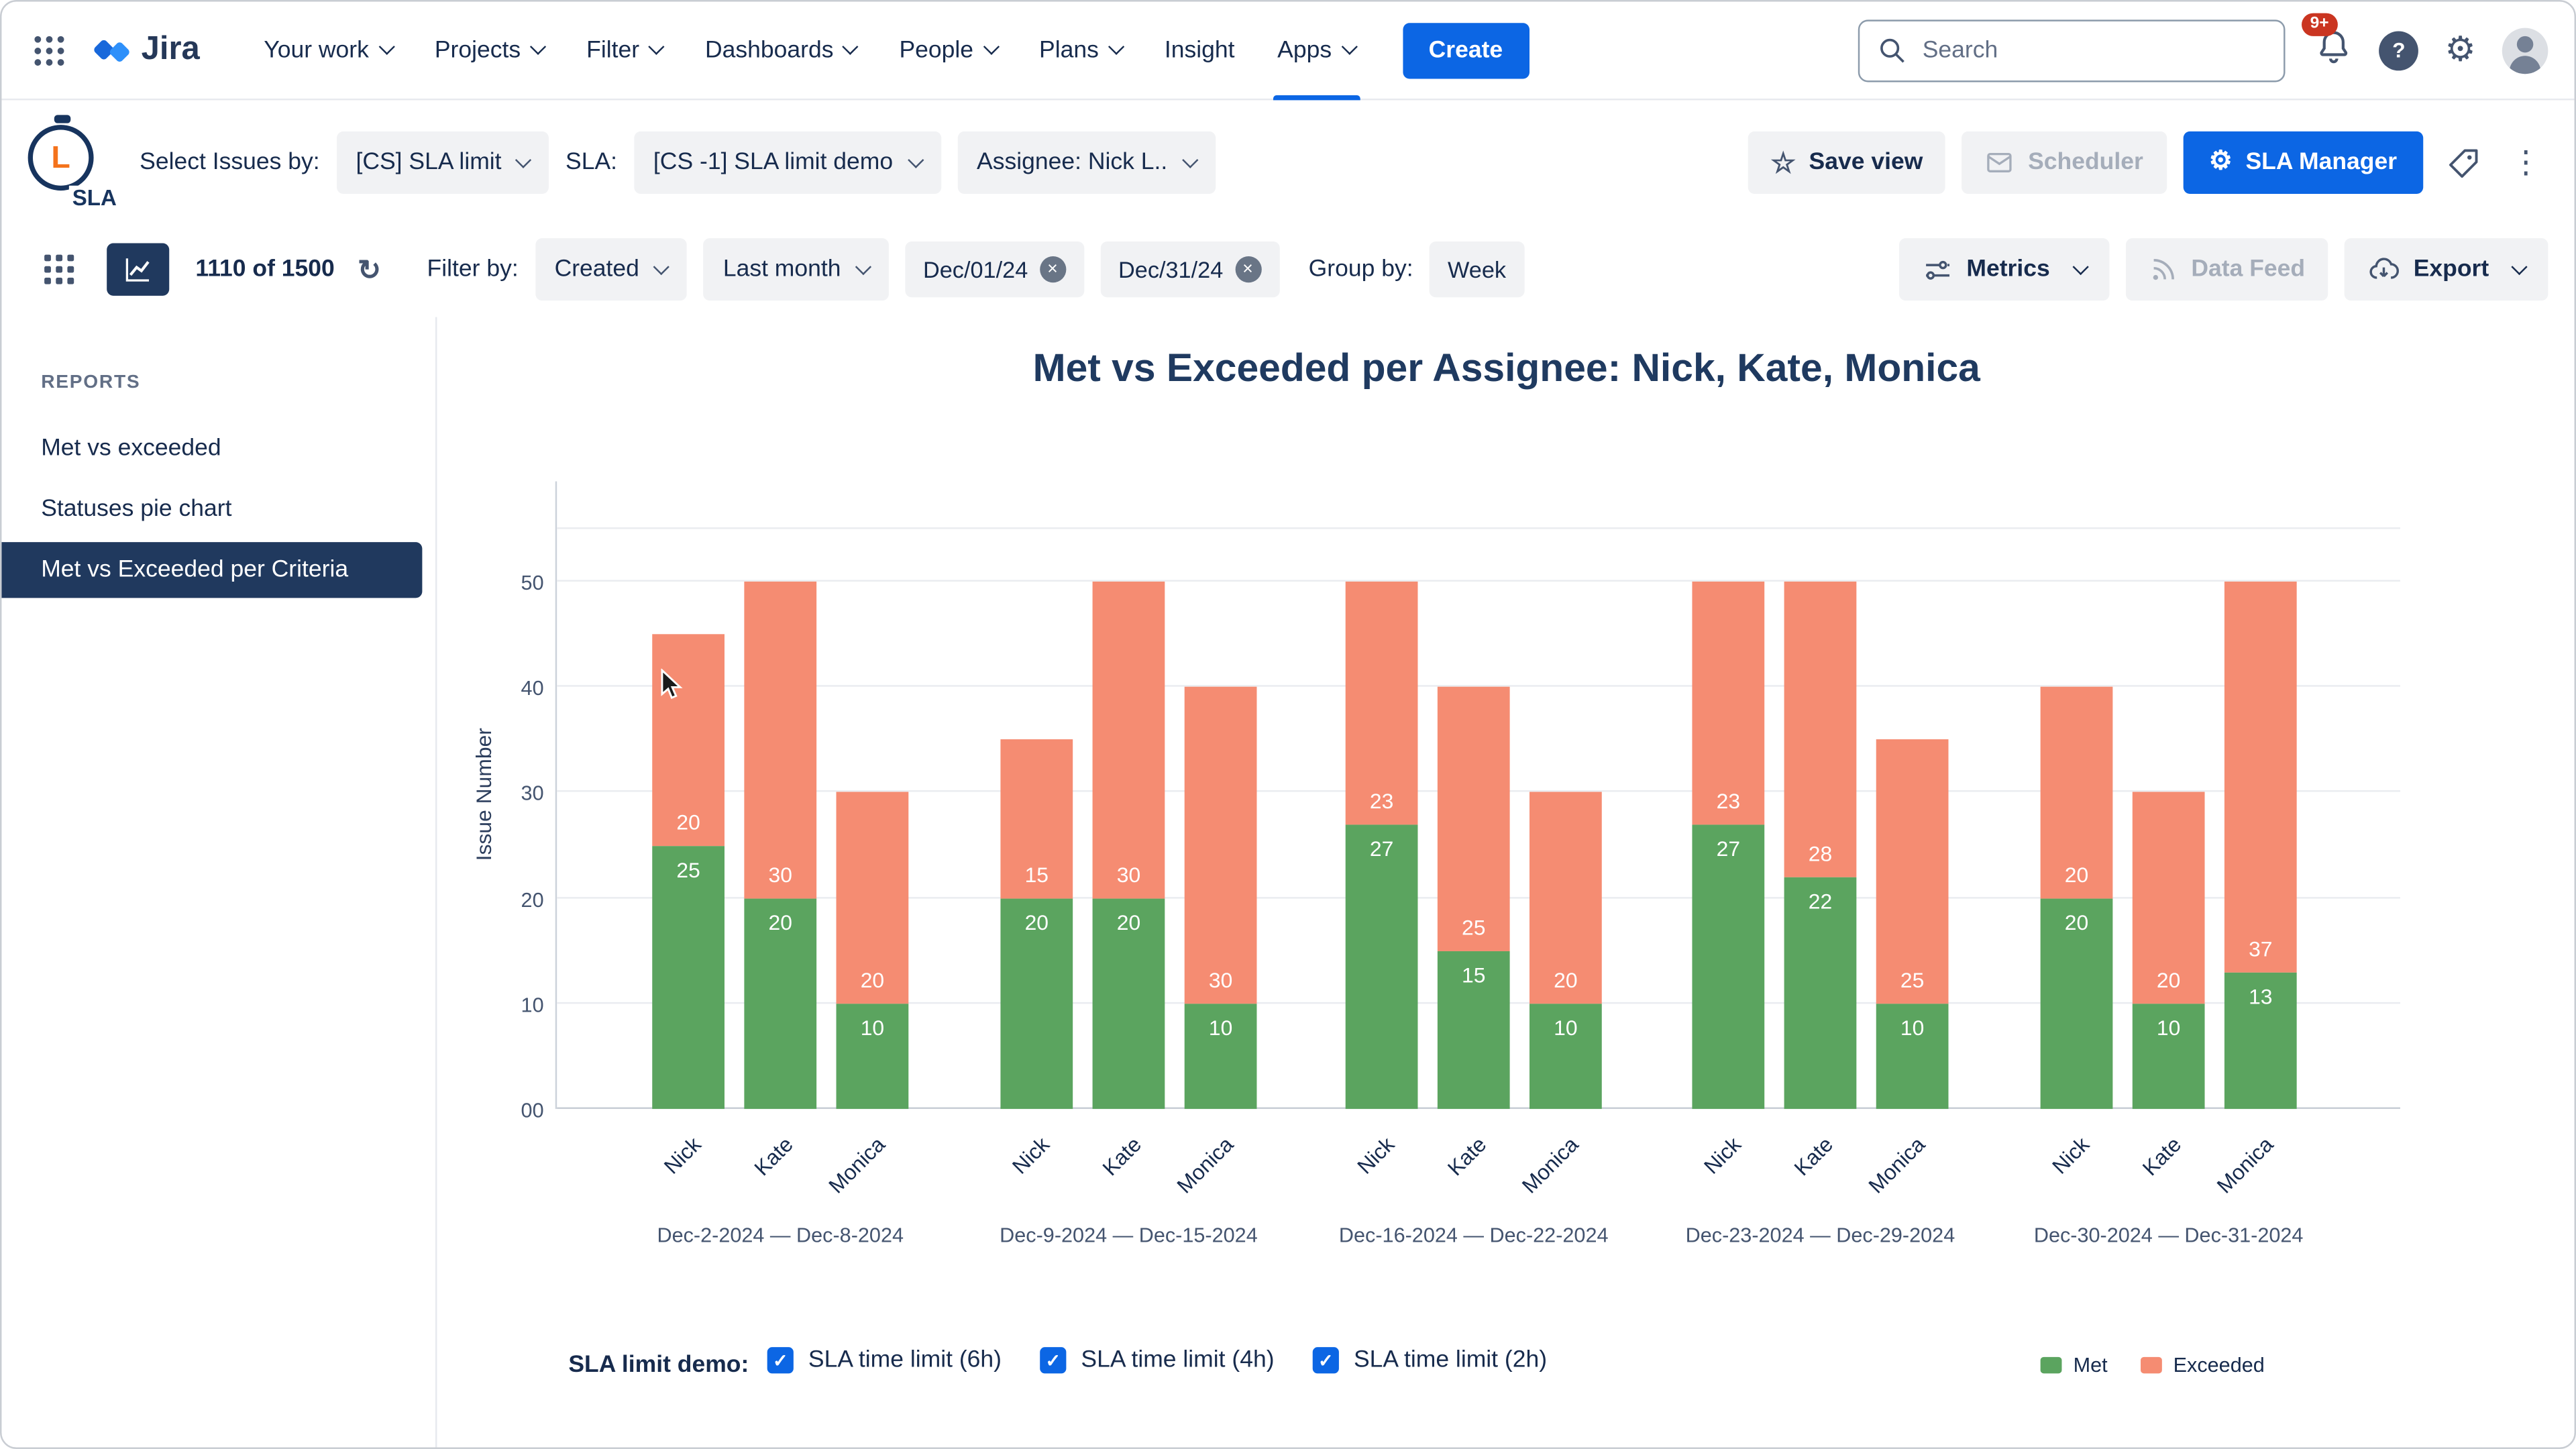 This screenshot has width=2576, height=1449. Describe the element at coordinates (2260, 845) in the screenshot. I see `bar-monica-week5: 37 13` at that location.